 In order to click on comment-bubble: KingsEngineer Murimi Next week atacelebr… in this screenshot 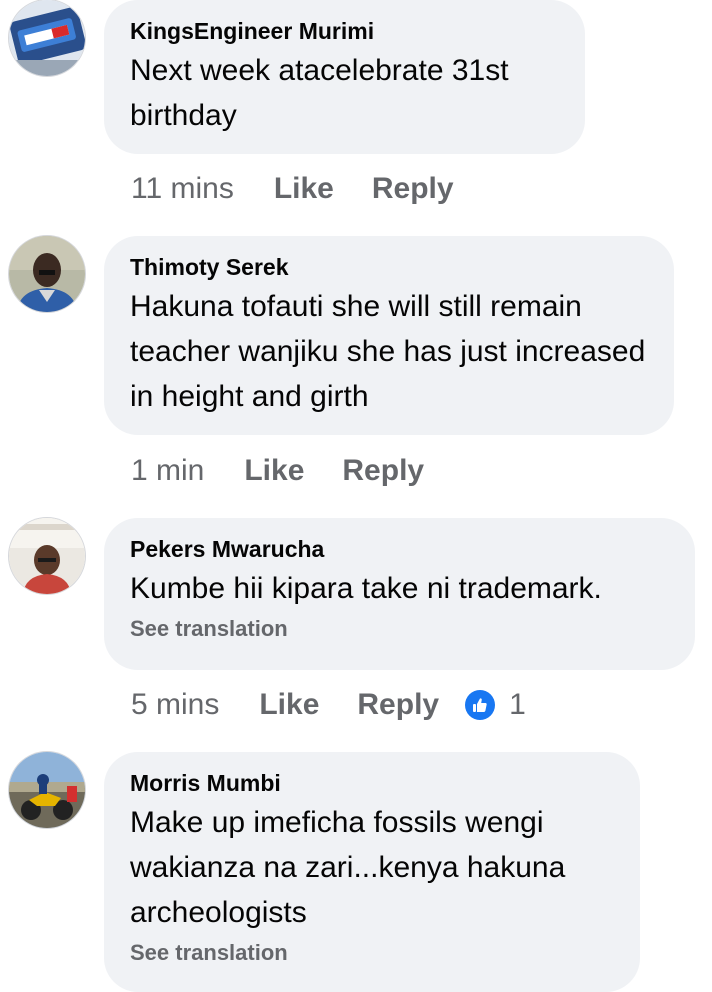, I will do `click(344, 77)`.